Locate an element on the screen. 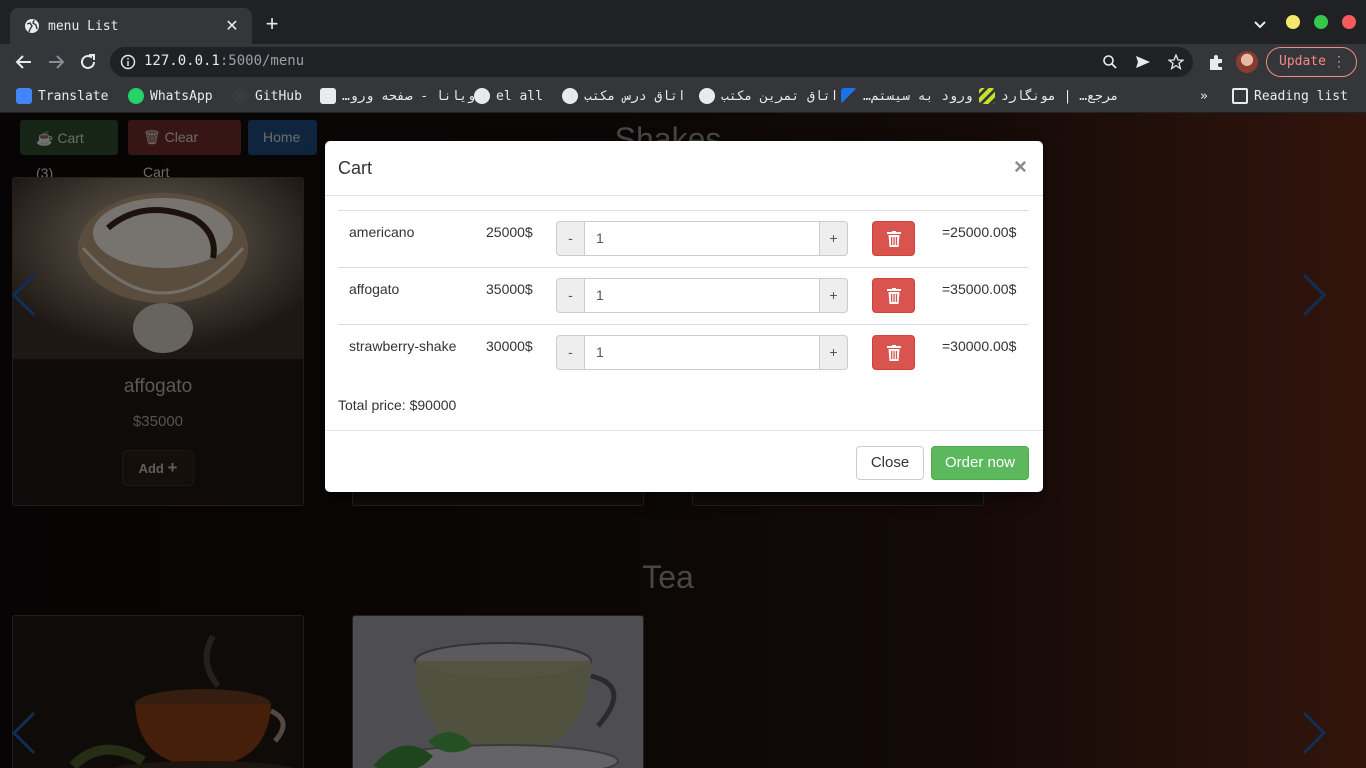  browser-toolbar: 127.0.0.1:5000/menu Update ⋮ is located at coordinates (683, 62).